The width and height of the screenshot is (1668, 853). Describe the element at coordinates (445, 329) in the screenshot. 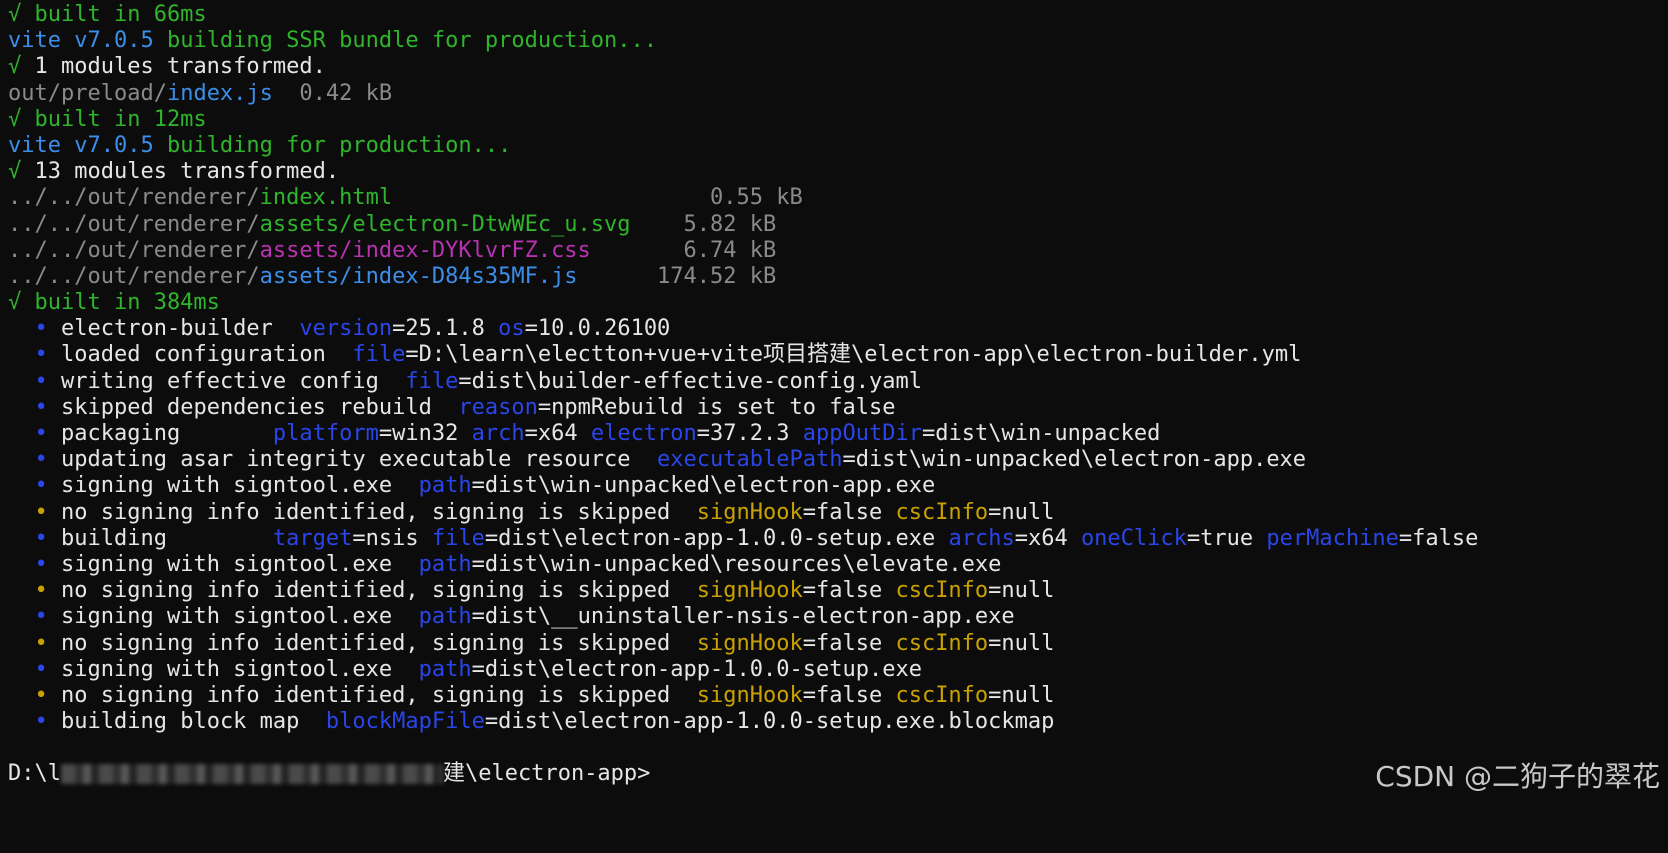

I see `log-text-segment: =25.1.8` at that location.